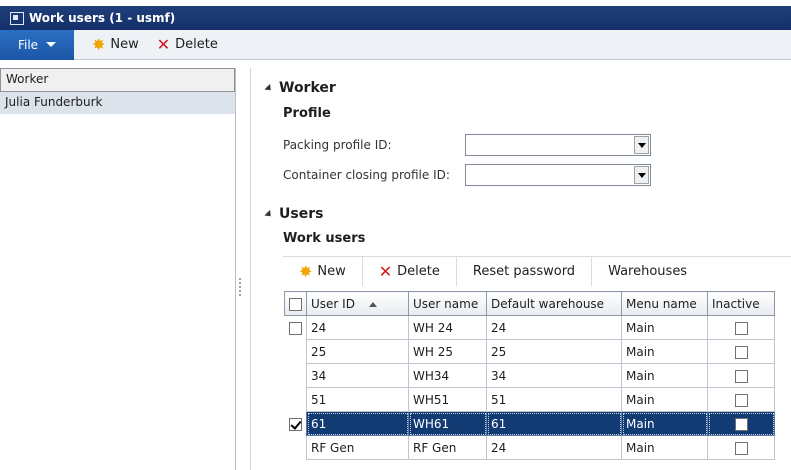 The height and width of the screenshot is (470, 791). I want to click on table-row: 51 WH51 51 Main, so click(529, 399).